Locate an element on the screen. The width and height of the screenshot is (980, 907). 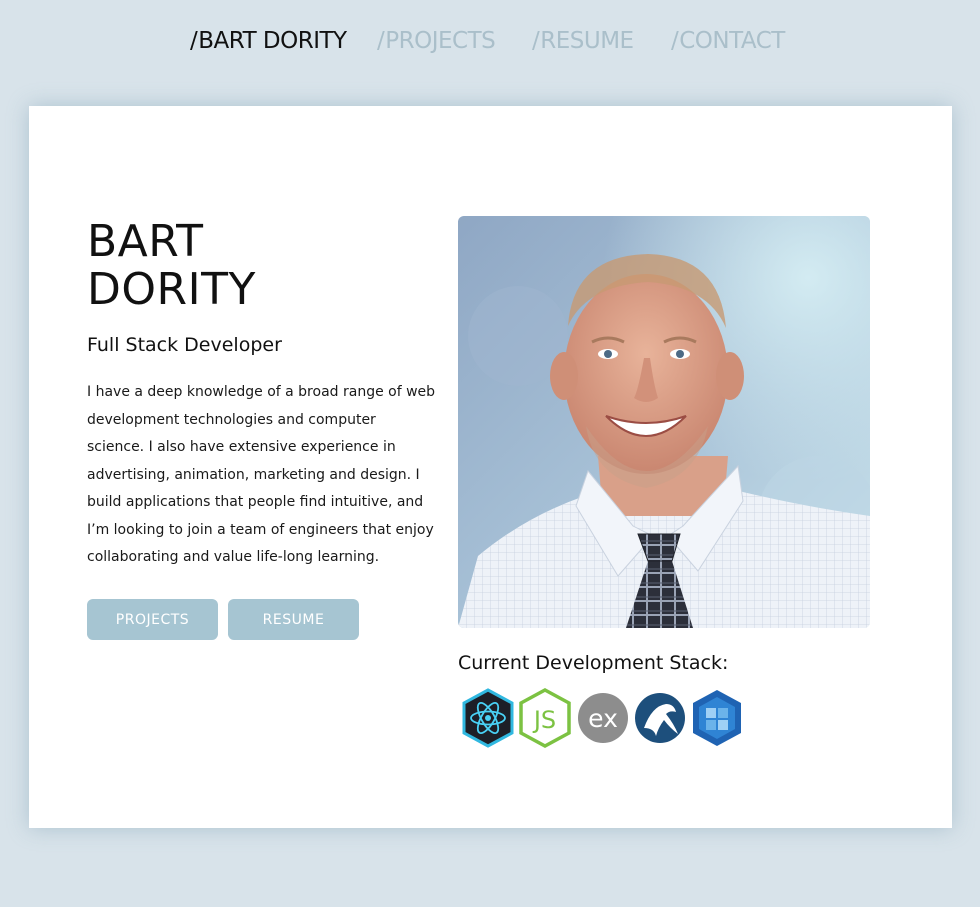
express-icon: ex is located at coordinates (603, 718).